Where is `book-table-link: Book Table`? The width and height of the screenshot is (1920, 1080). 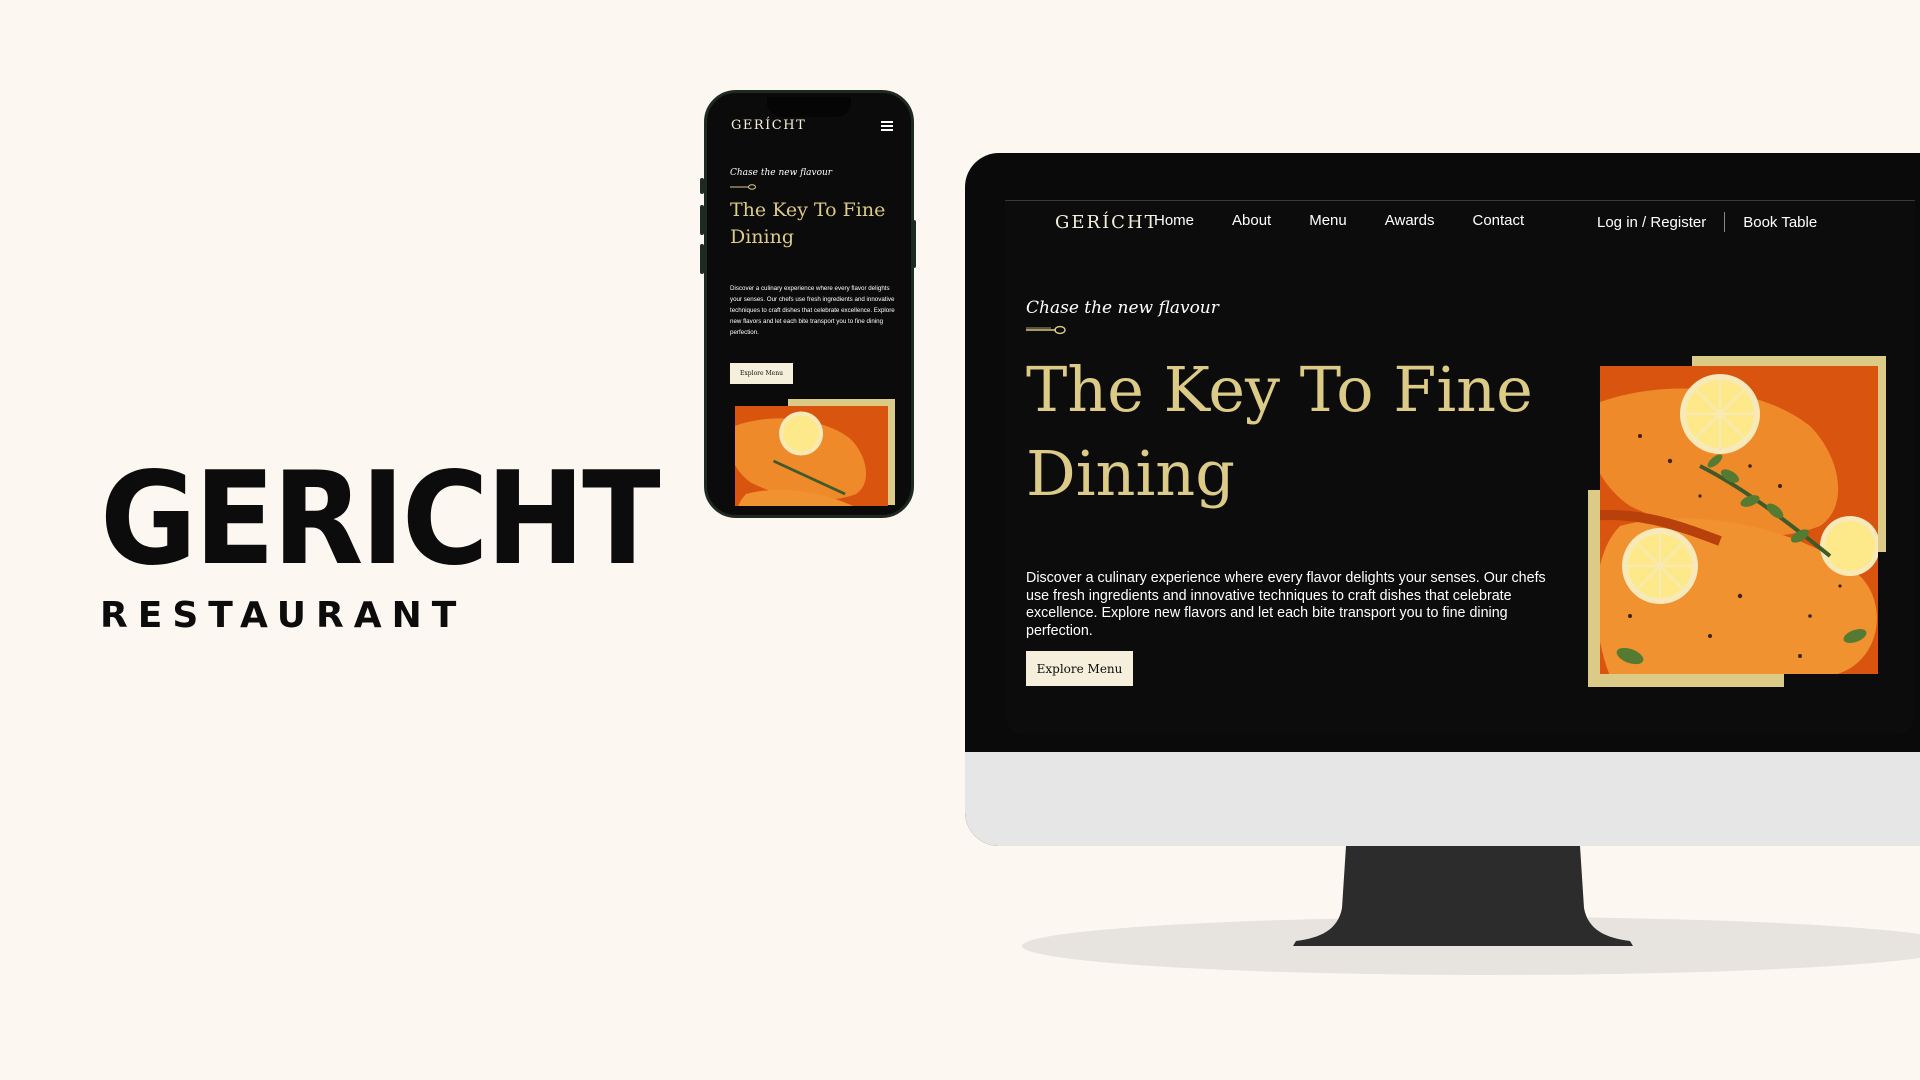 book-table-link: Book Table is located at coordinates (1780, 222).